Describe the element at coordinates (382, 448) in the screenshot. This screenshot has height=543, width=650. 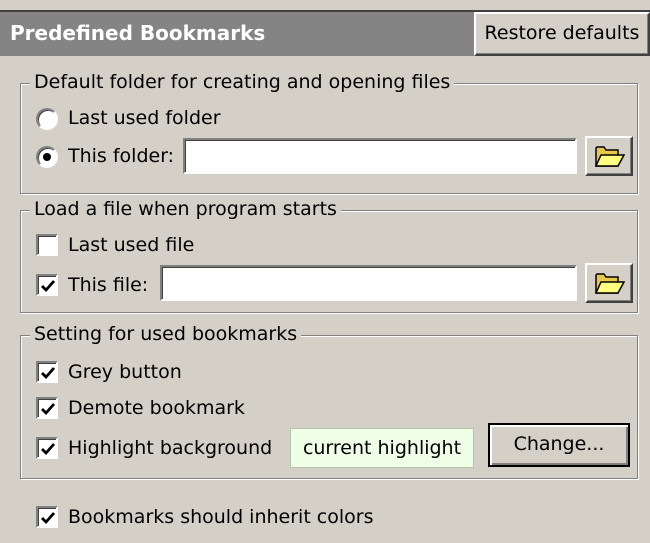
I see `highlight-preview: current highlight` at that location.